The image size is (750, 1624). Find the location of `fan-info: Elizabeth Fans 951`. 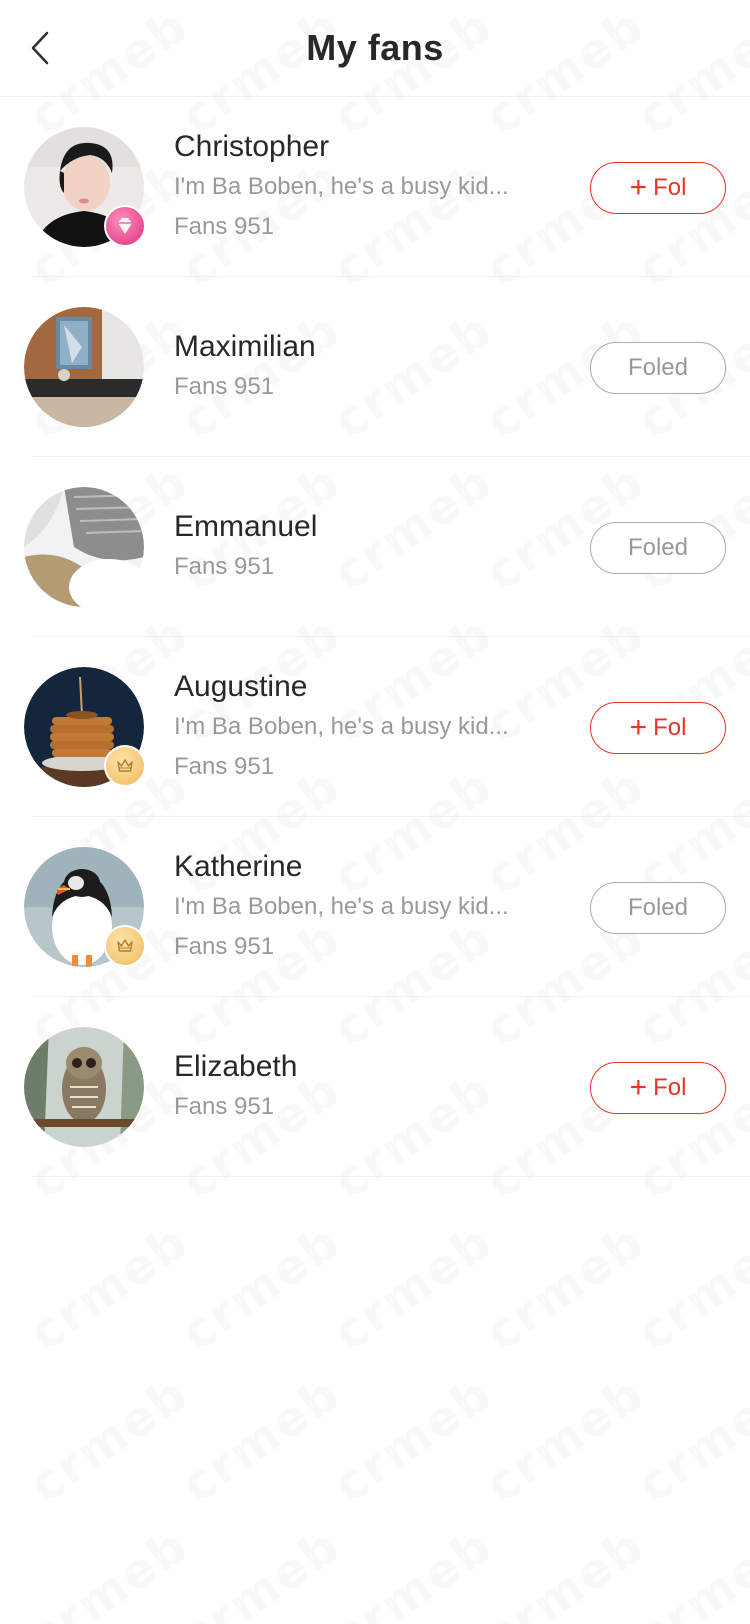

fan-info: Elizabeth Fans 951 is located at coordinates (347, 1087).